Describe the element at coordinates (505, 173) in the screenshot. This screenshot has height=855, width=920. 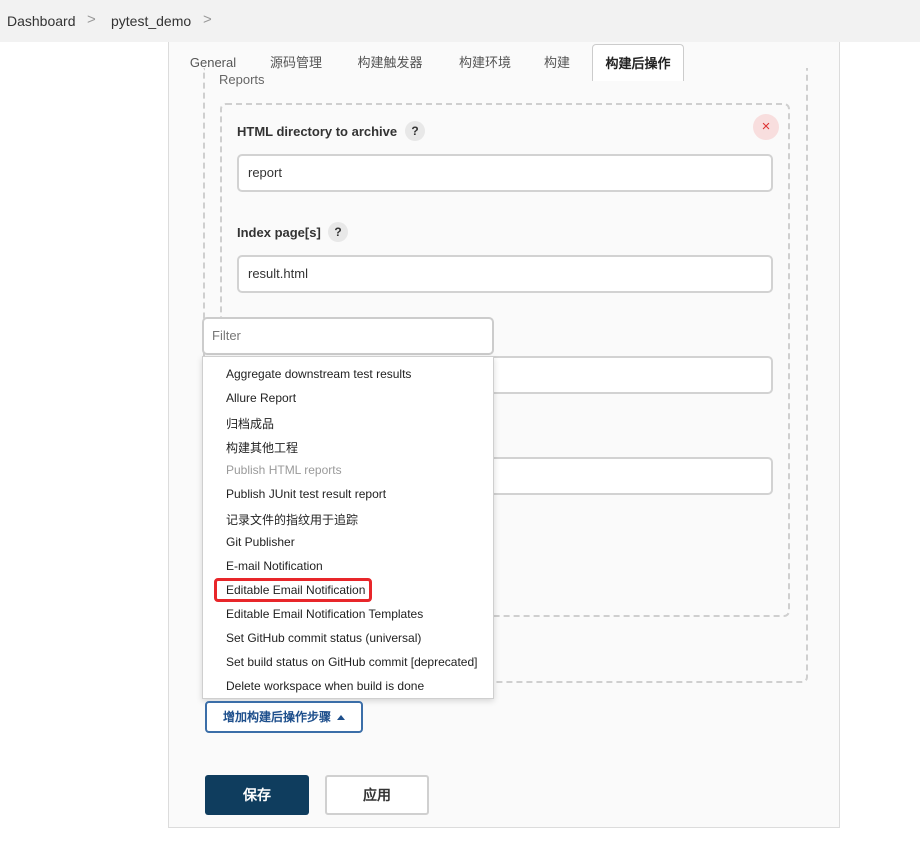
I see `html-directory-input: report` at that location.